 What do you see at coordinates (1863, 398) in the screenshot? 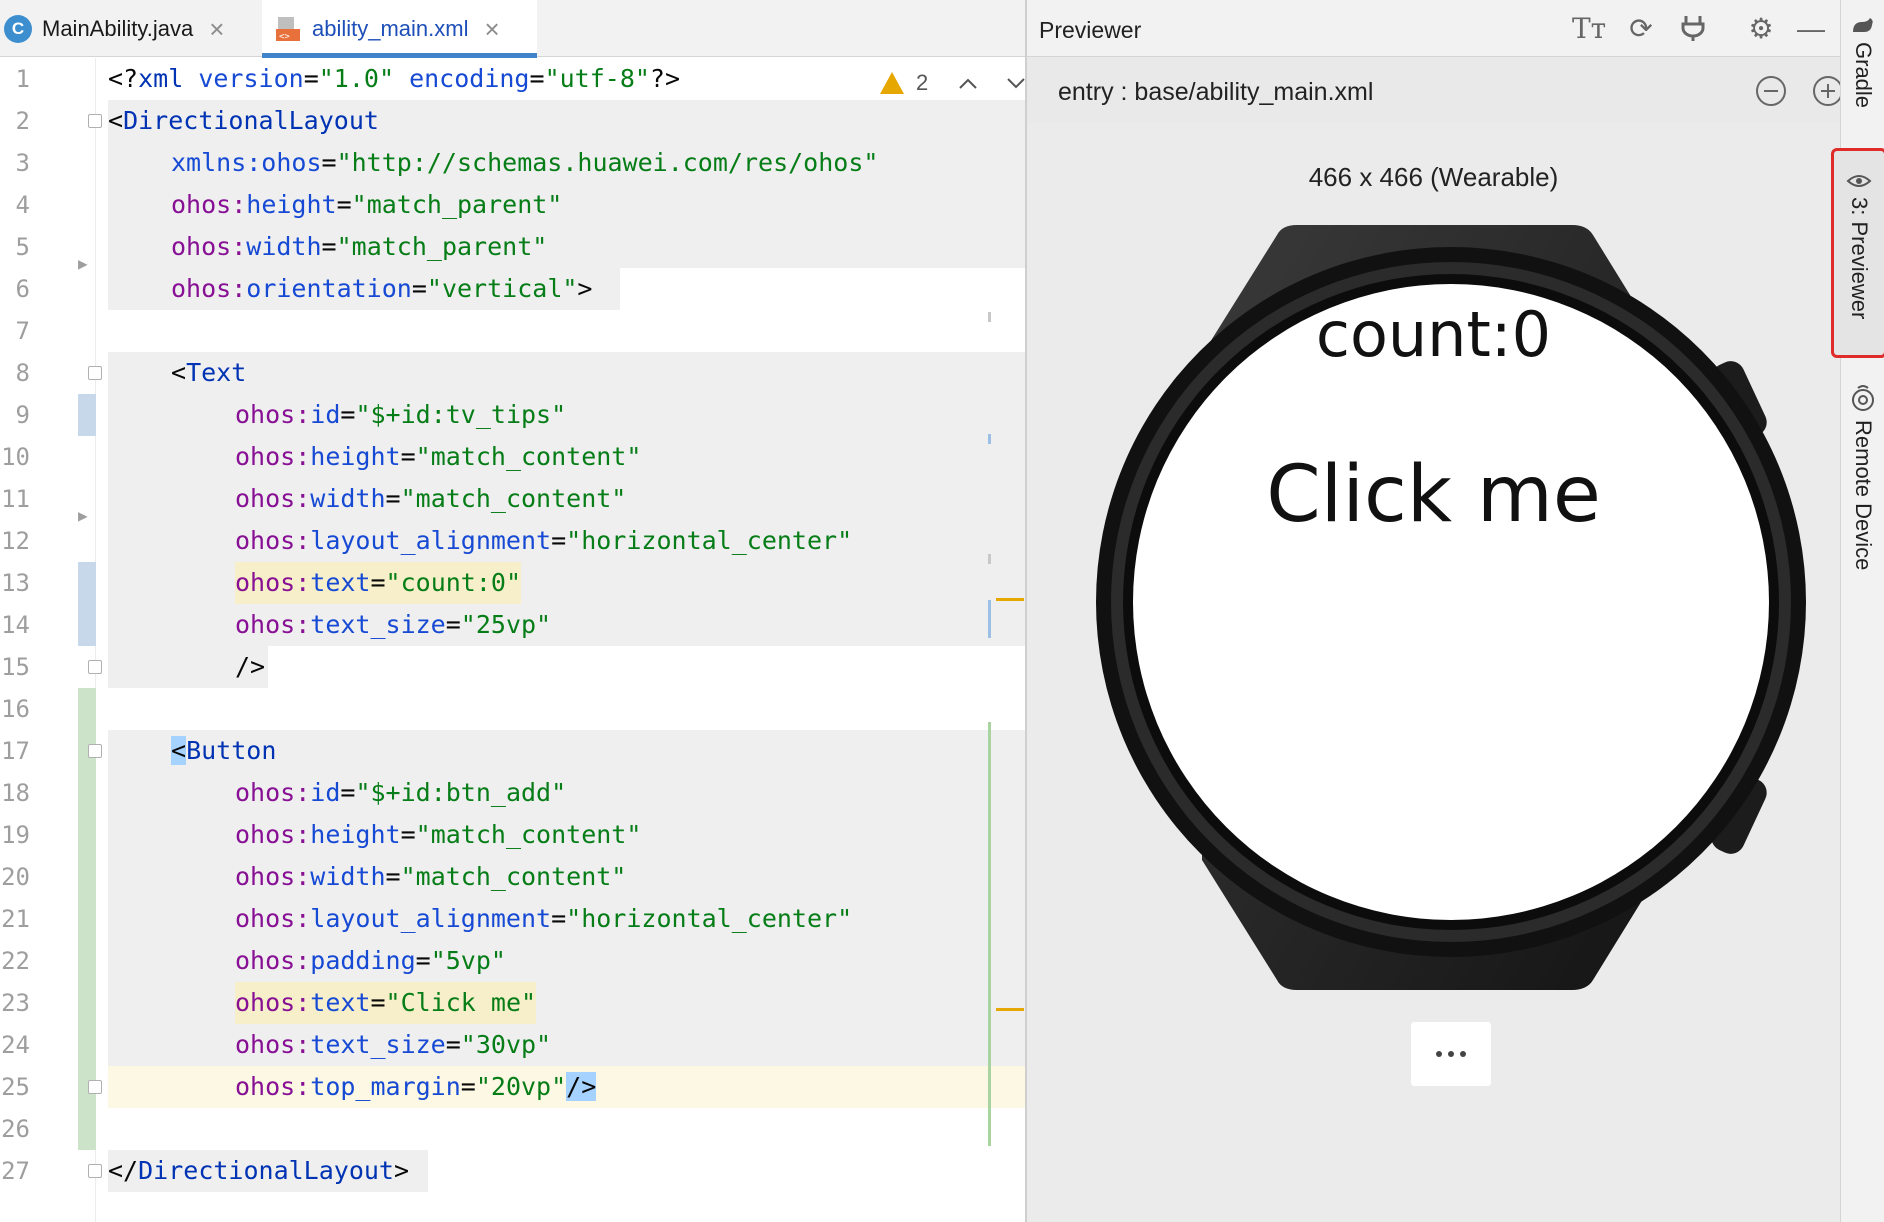
I see `remote-device-icon` at bounding box center [1863, 398].